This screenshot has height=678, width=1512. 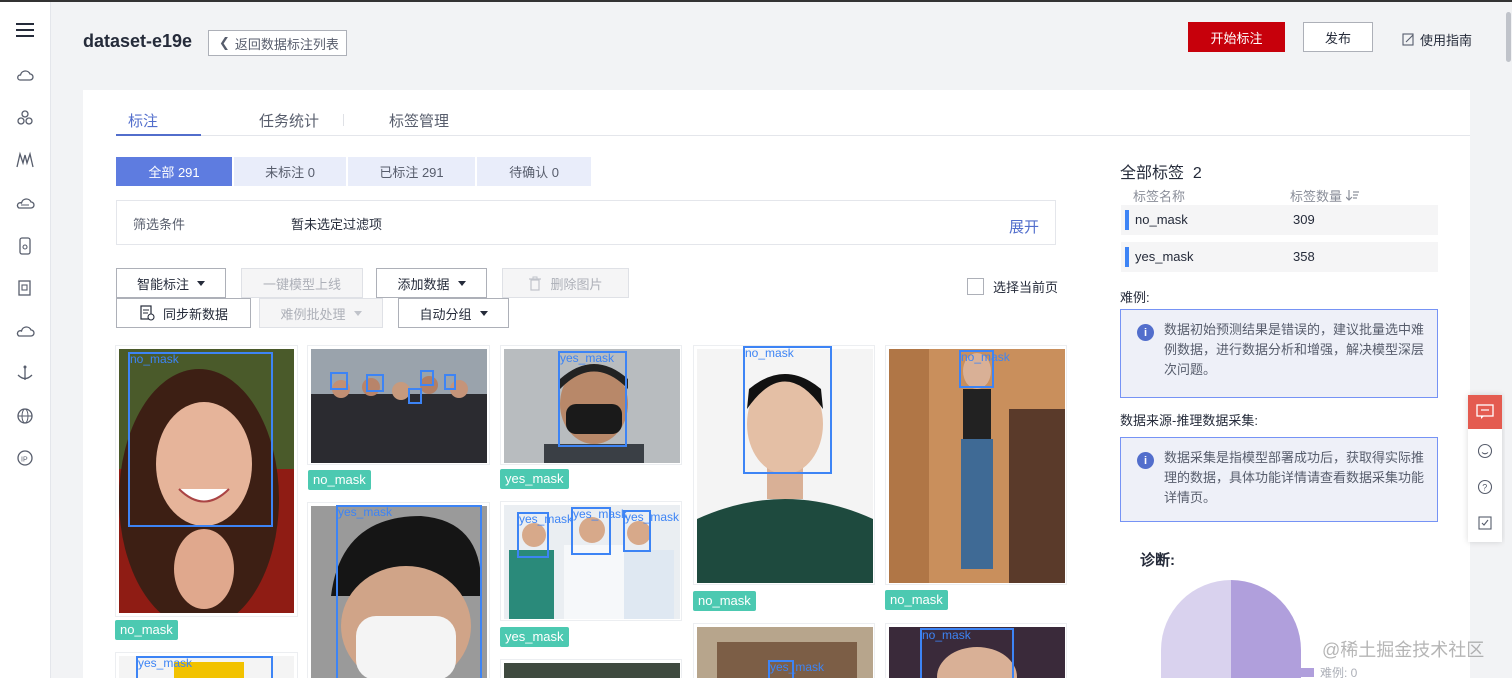 I want to click on satisfaction-button, so click(x=1485, y=451).